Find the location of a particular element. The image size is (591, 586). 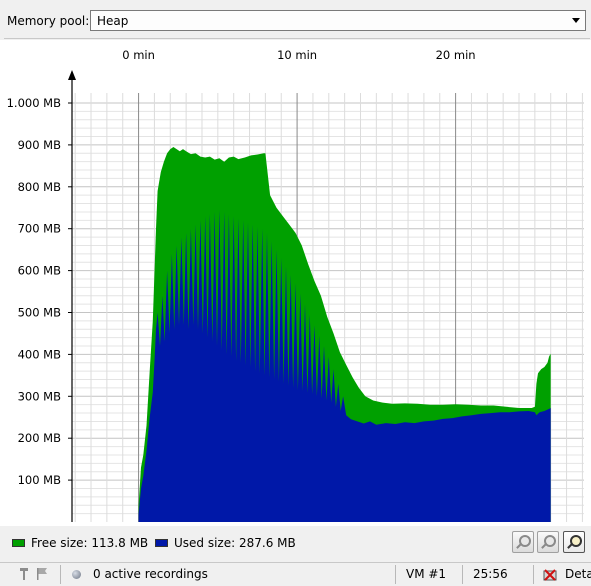

recording-status-icon is located at coordinates (76, 574).